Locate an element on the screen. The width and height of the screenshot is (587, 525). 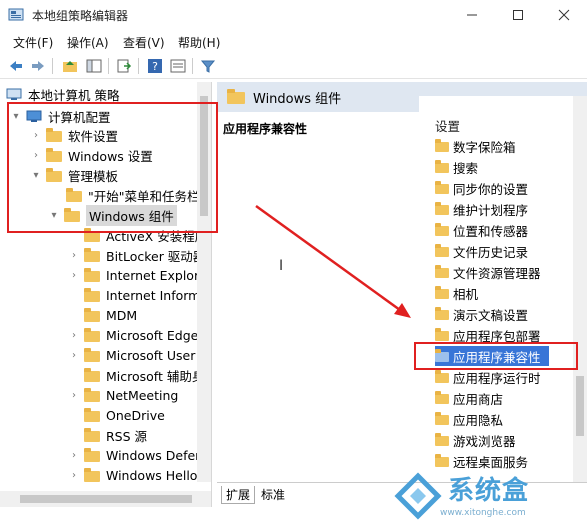
watermark-logo: 系统盒 www.xitonghe.com is located at coordinates (489, 496).